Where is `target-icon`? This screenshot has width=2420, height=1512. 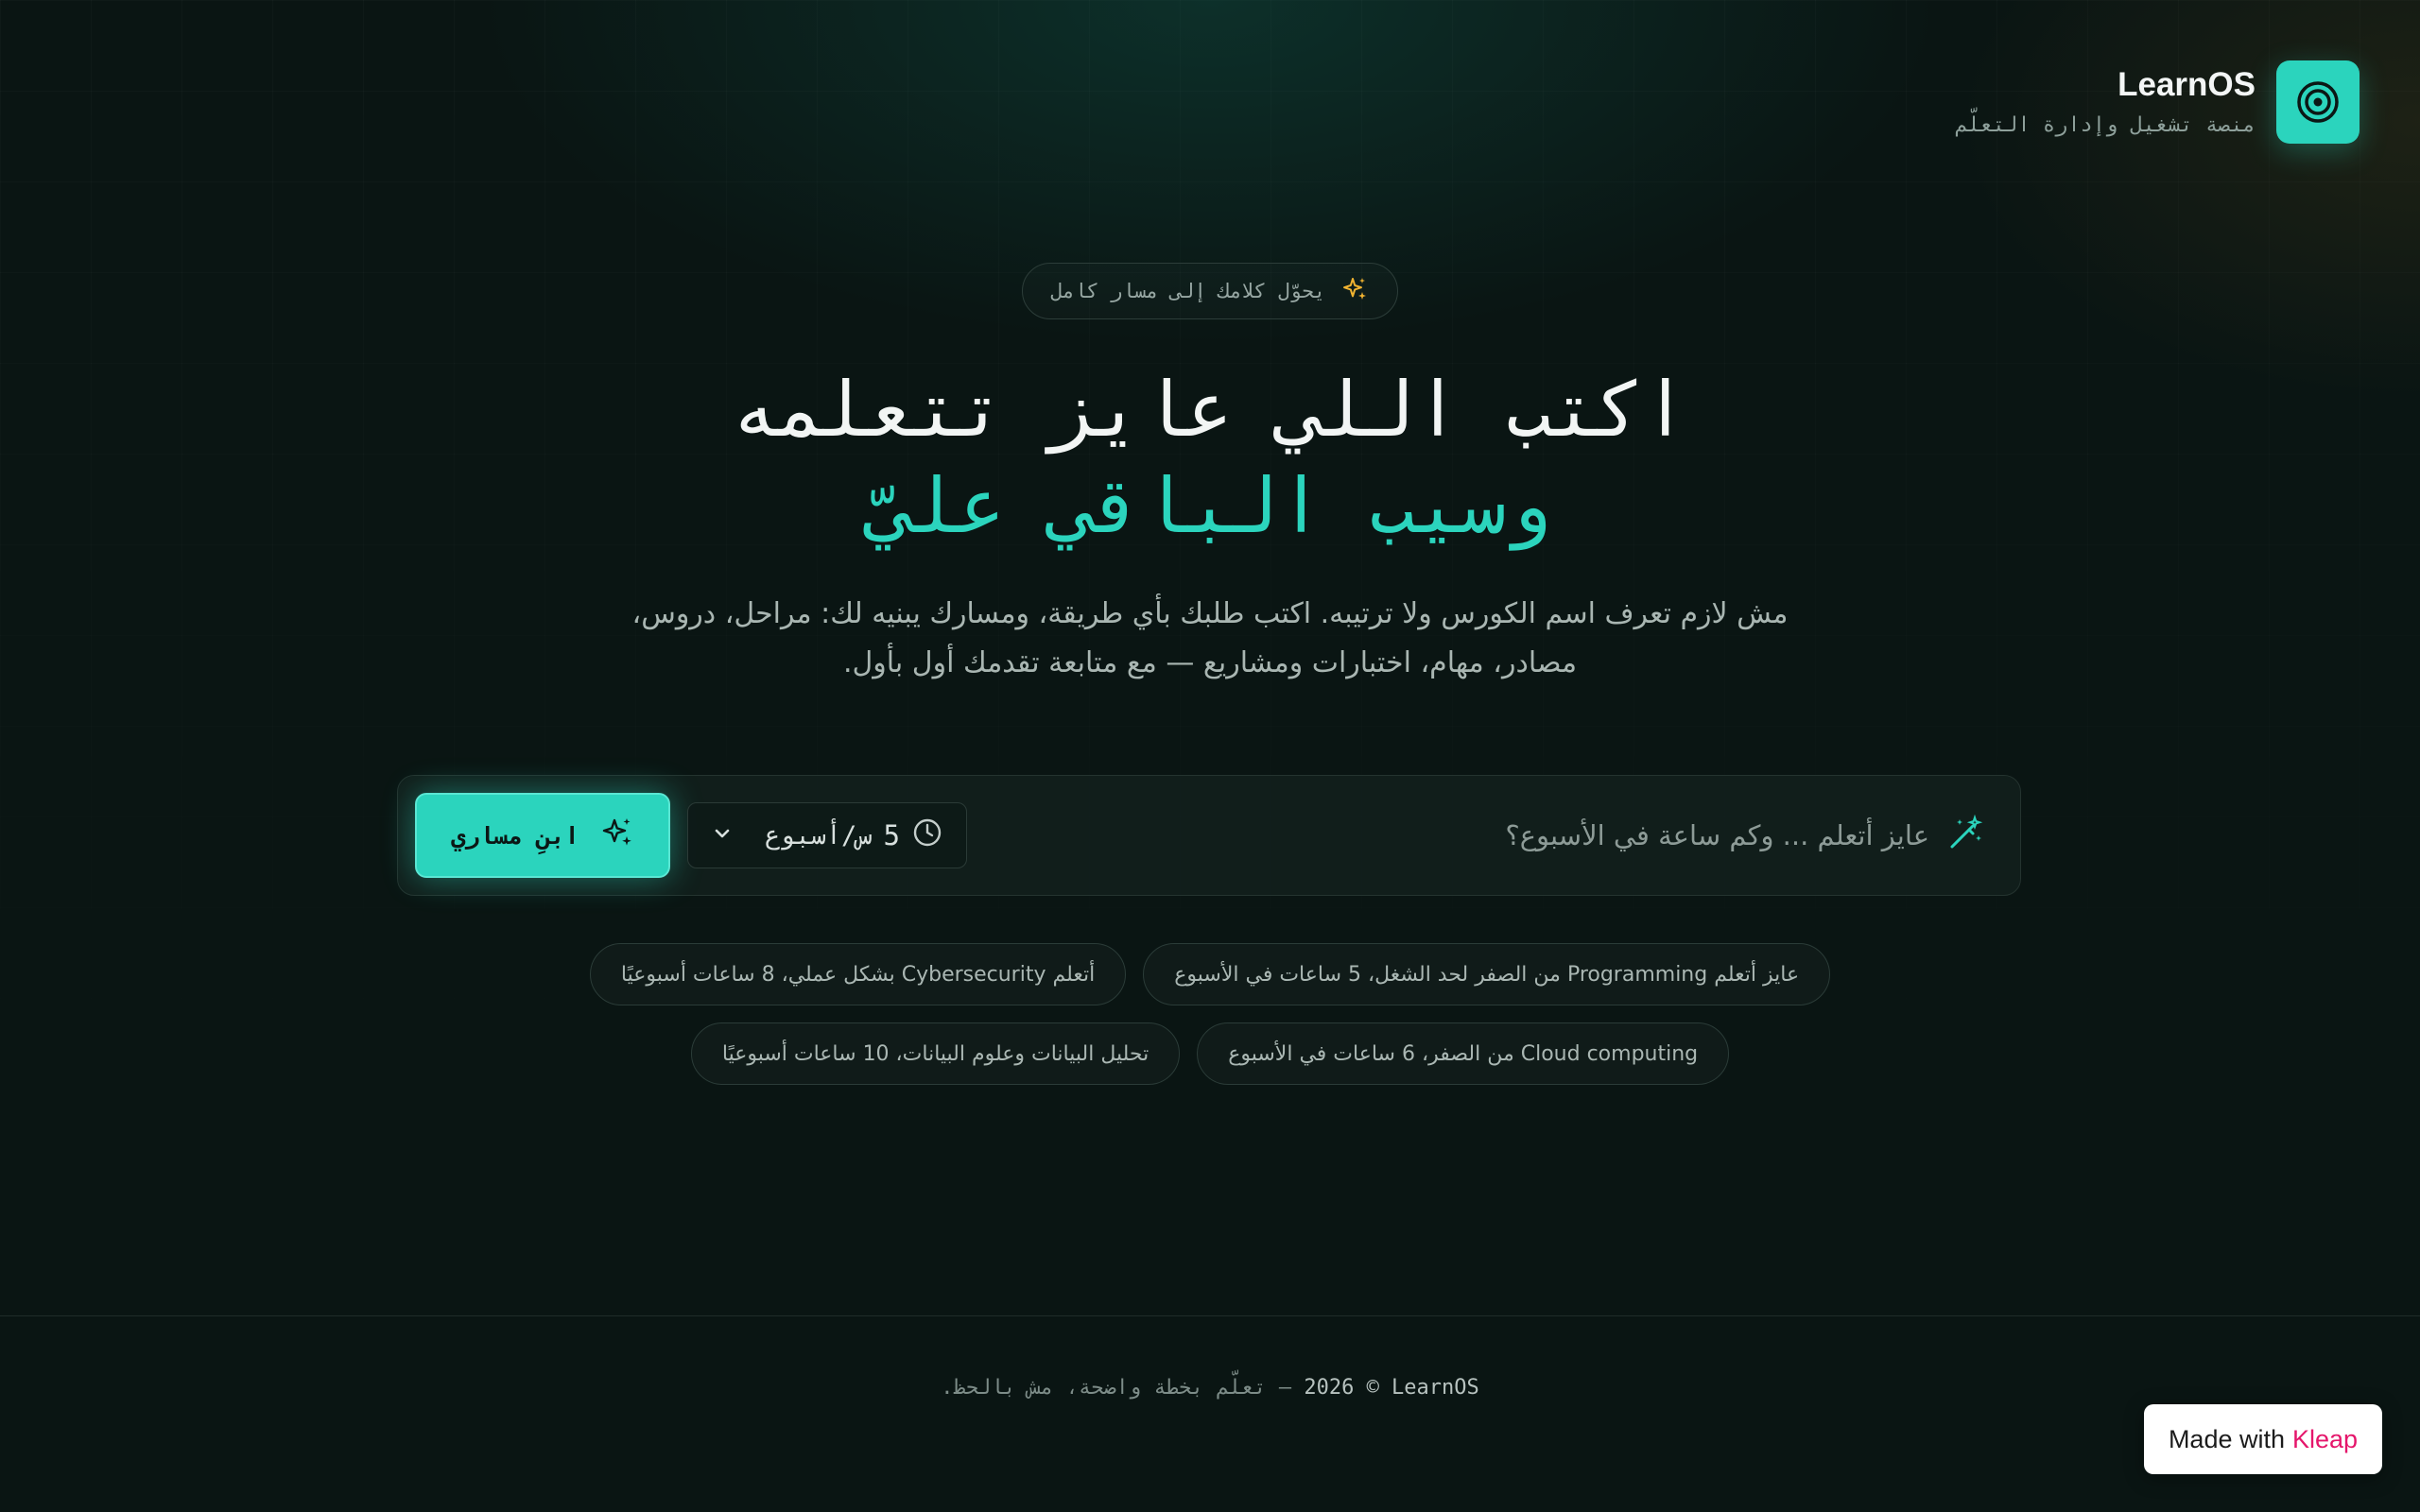 target-icon is located at coordinates (2318, 102).